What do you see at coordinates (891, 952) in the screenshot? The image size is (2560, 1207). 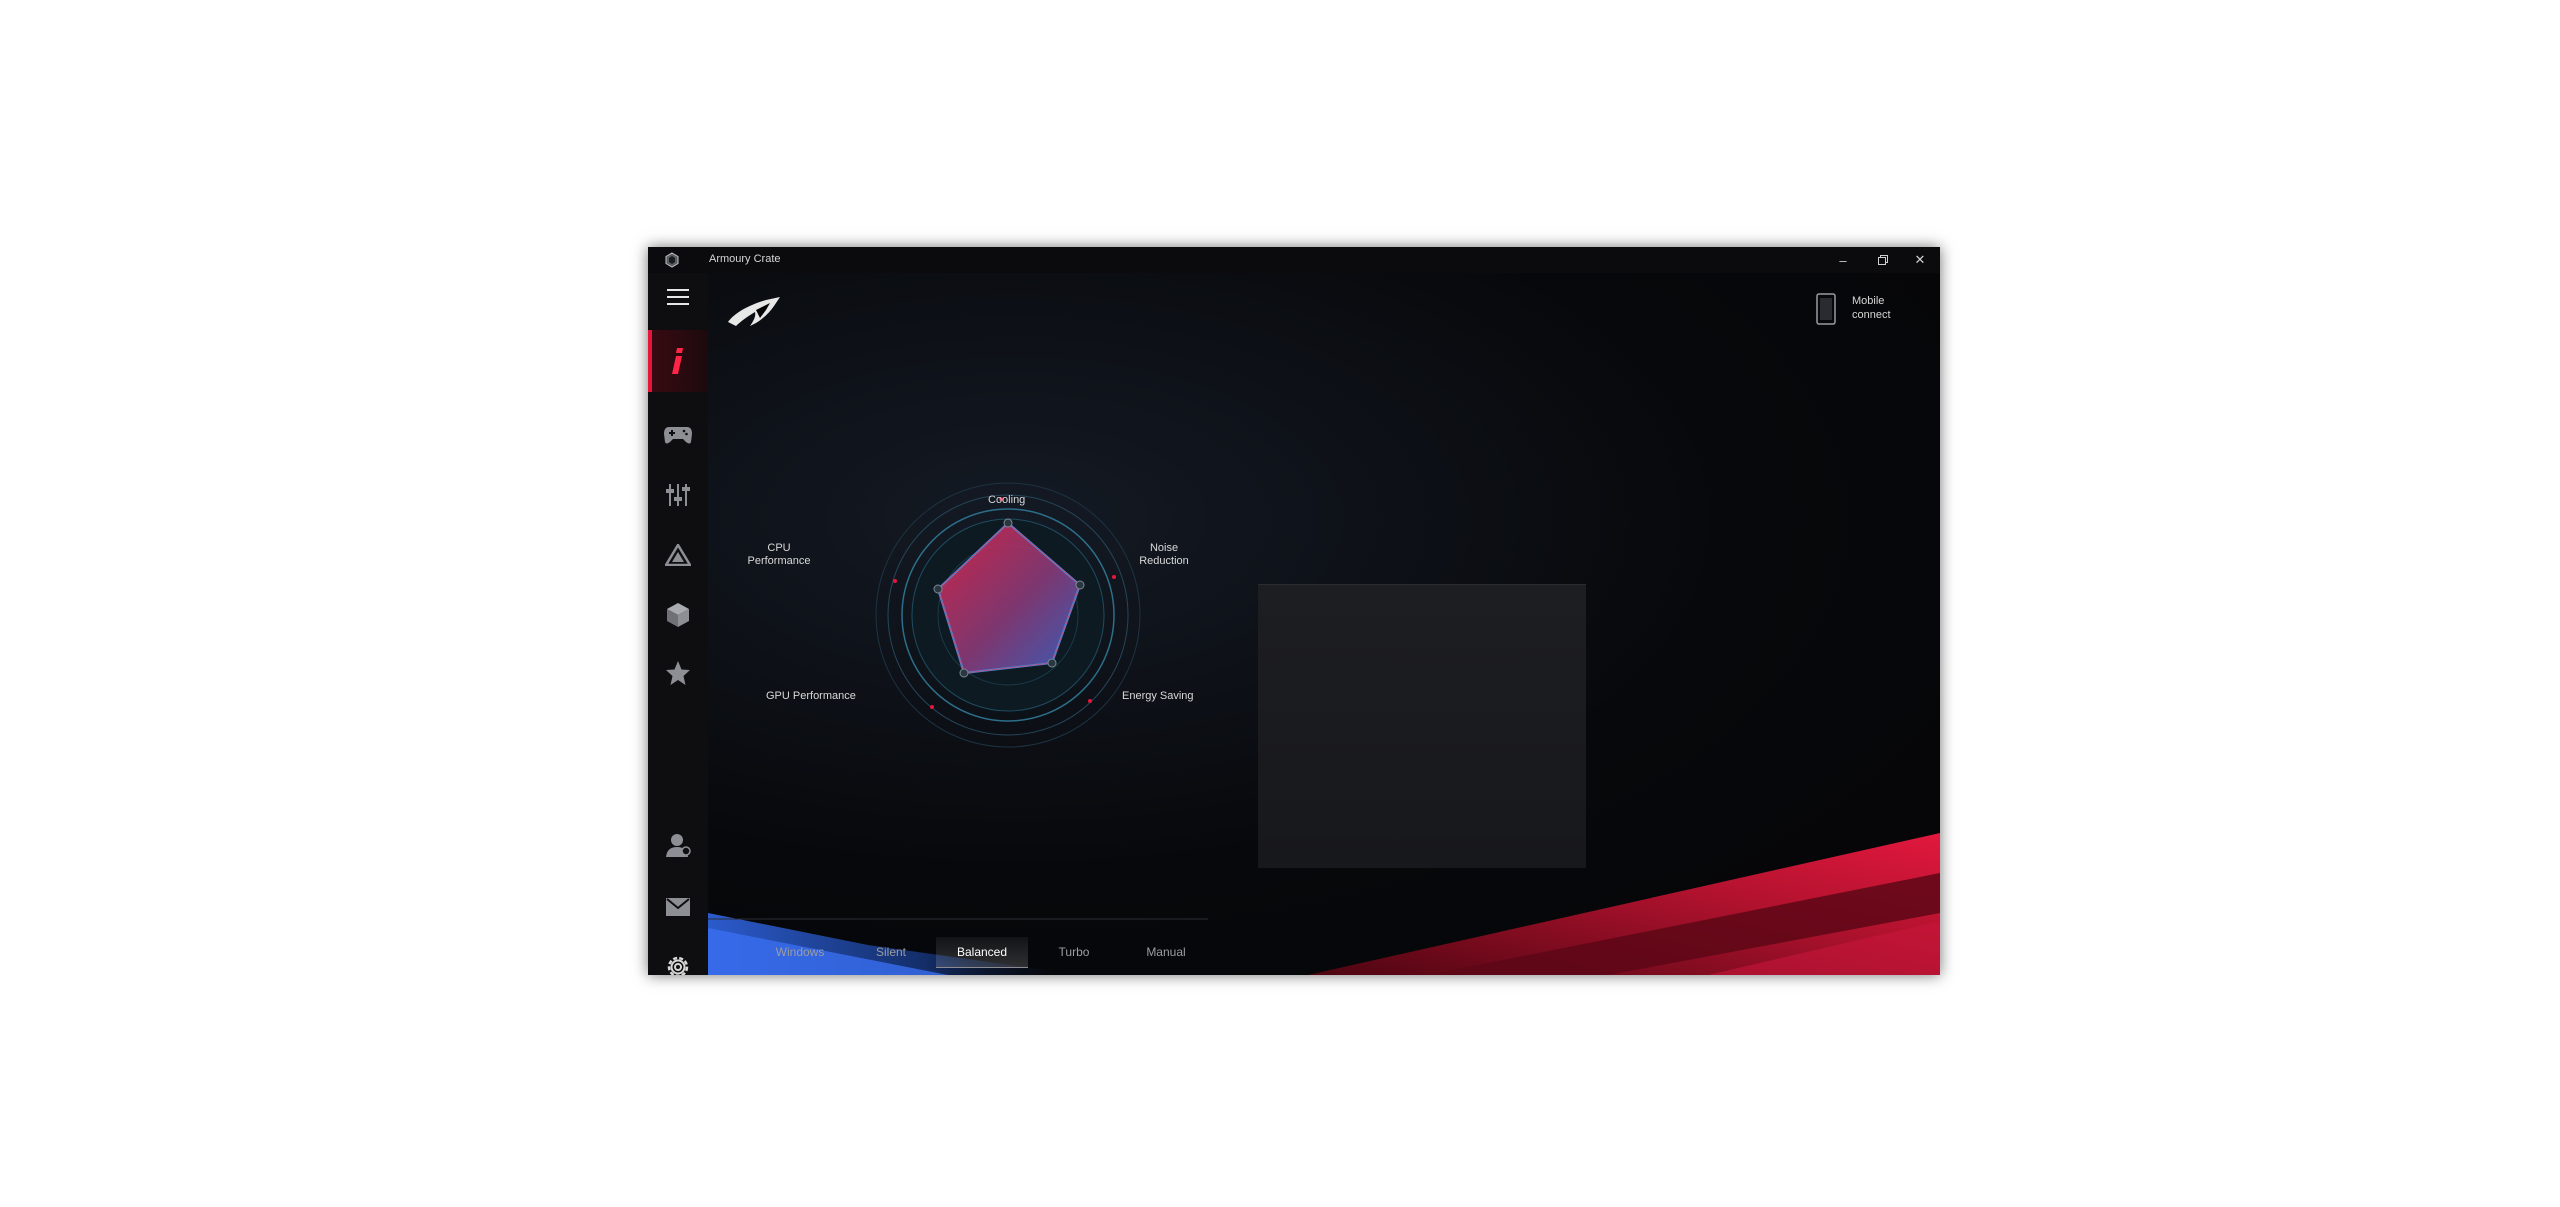 I see `mode-silent: Silent` at bounding box center [891, 952].